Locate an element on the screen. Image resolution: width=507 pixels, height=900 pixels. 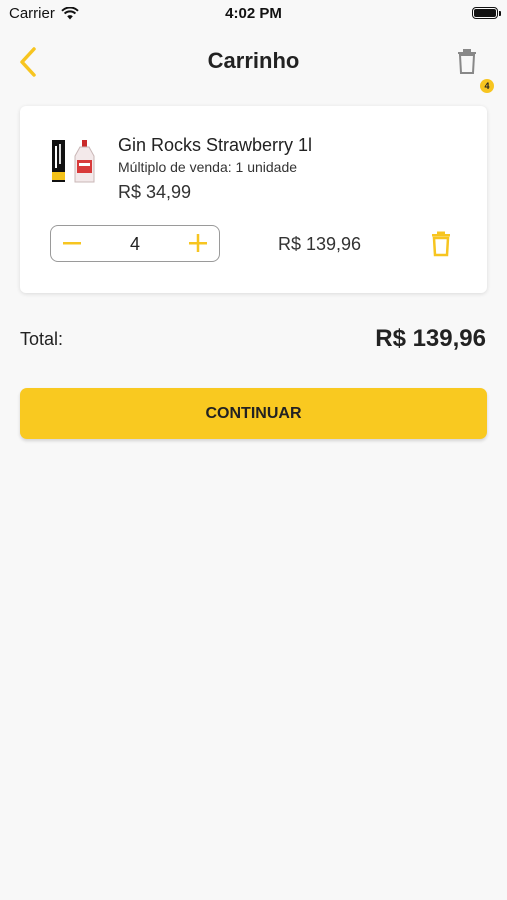
sale-multiple-text: Múltiplo de venda: 1 unidade is located at coordinates (208, 167).